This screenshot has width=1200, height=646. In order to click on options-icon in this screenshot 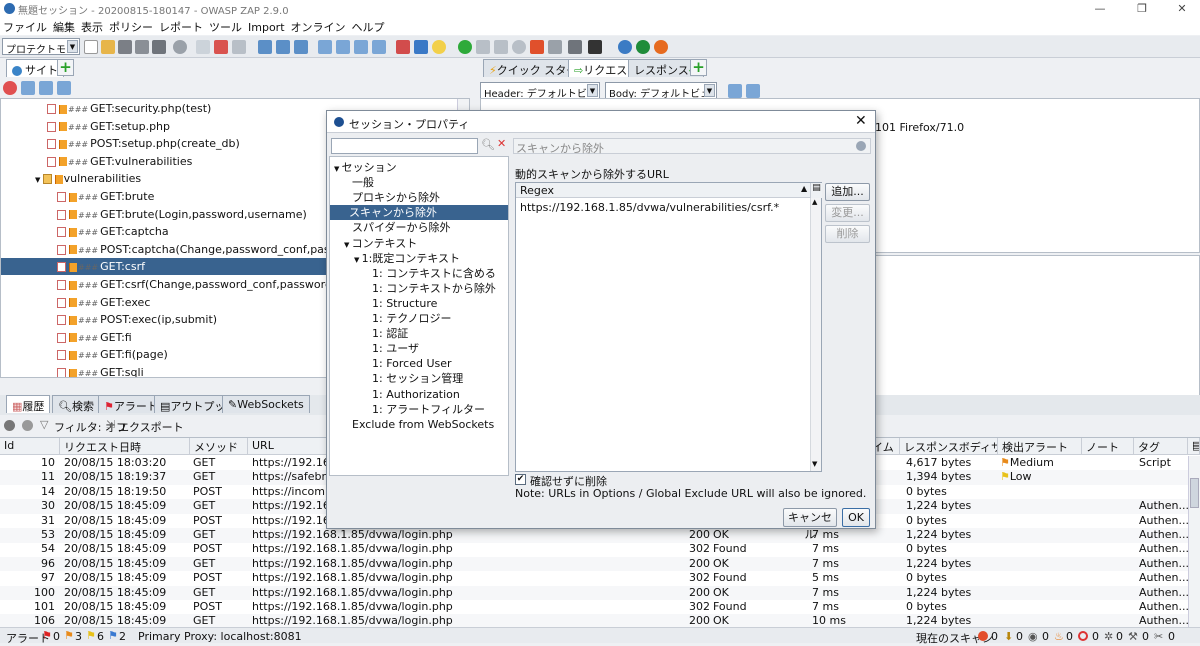, I will do `click(180, 47)`.